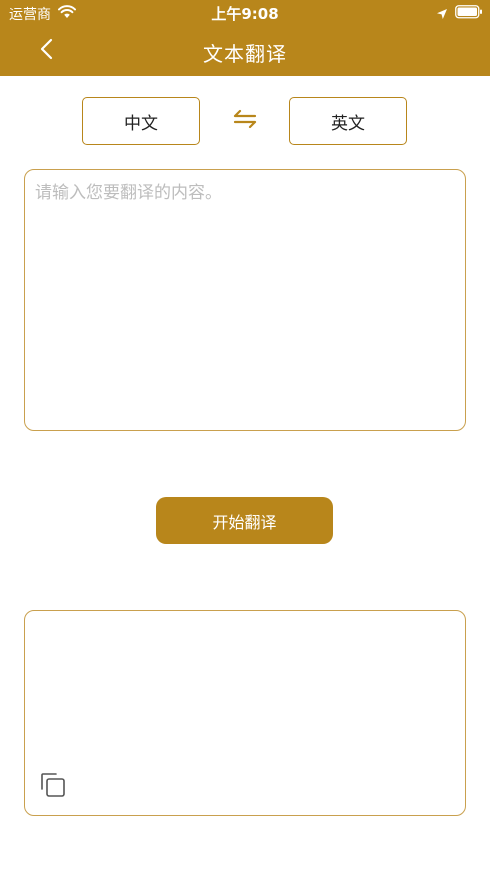  What do you see at coordinates (469, 14) in the screenshot?
I see `battery-icon` at bounding box center [469, 14].